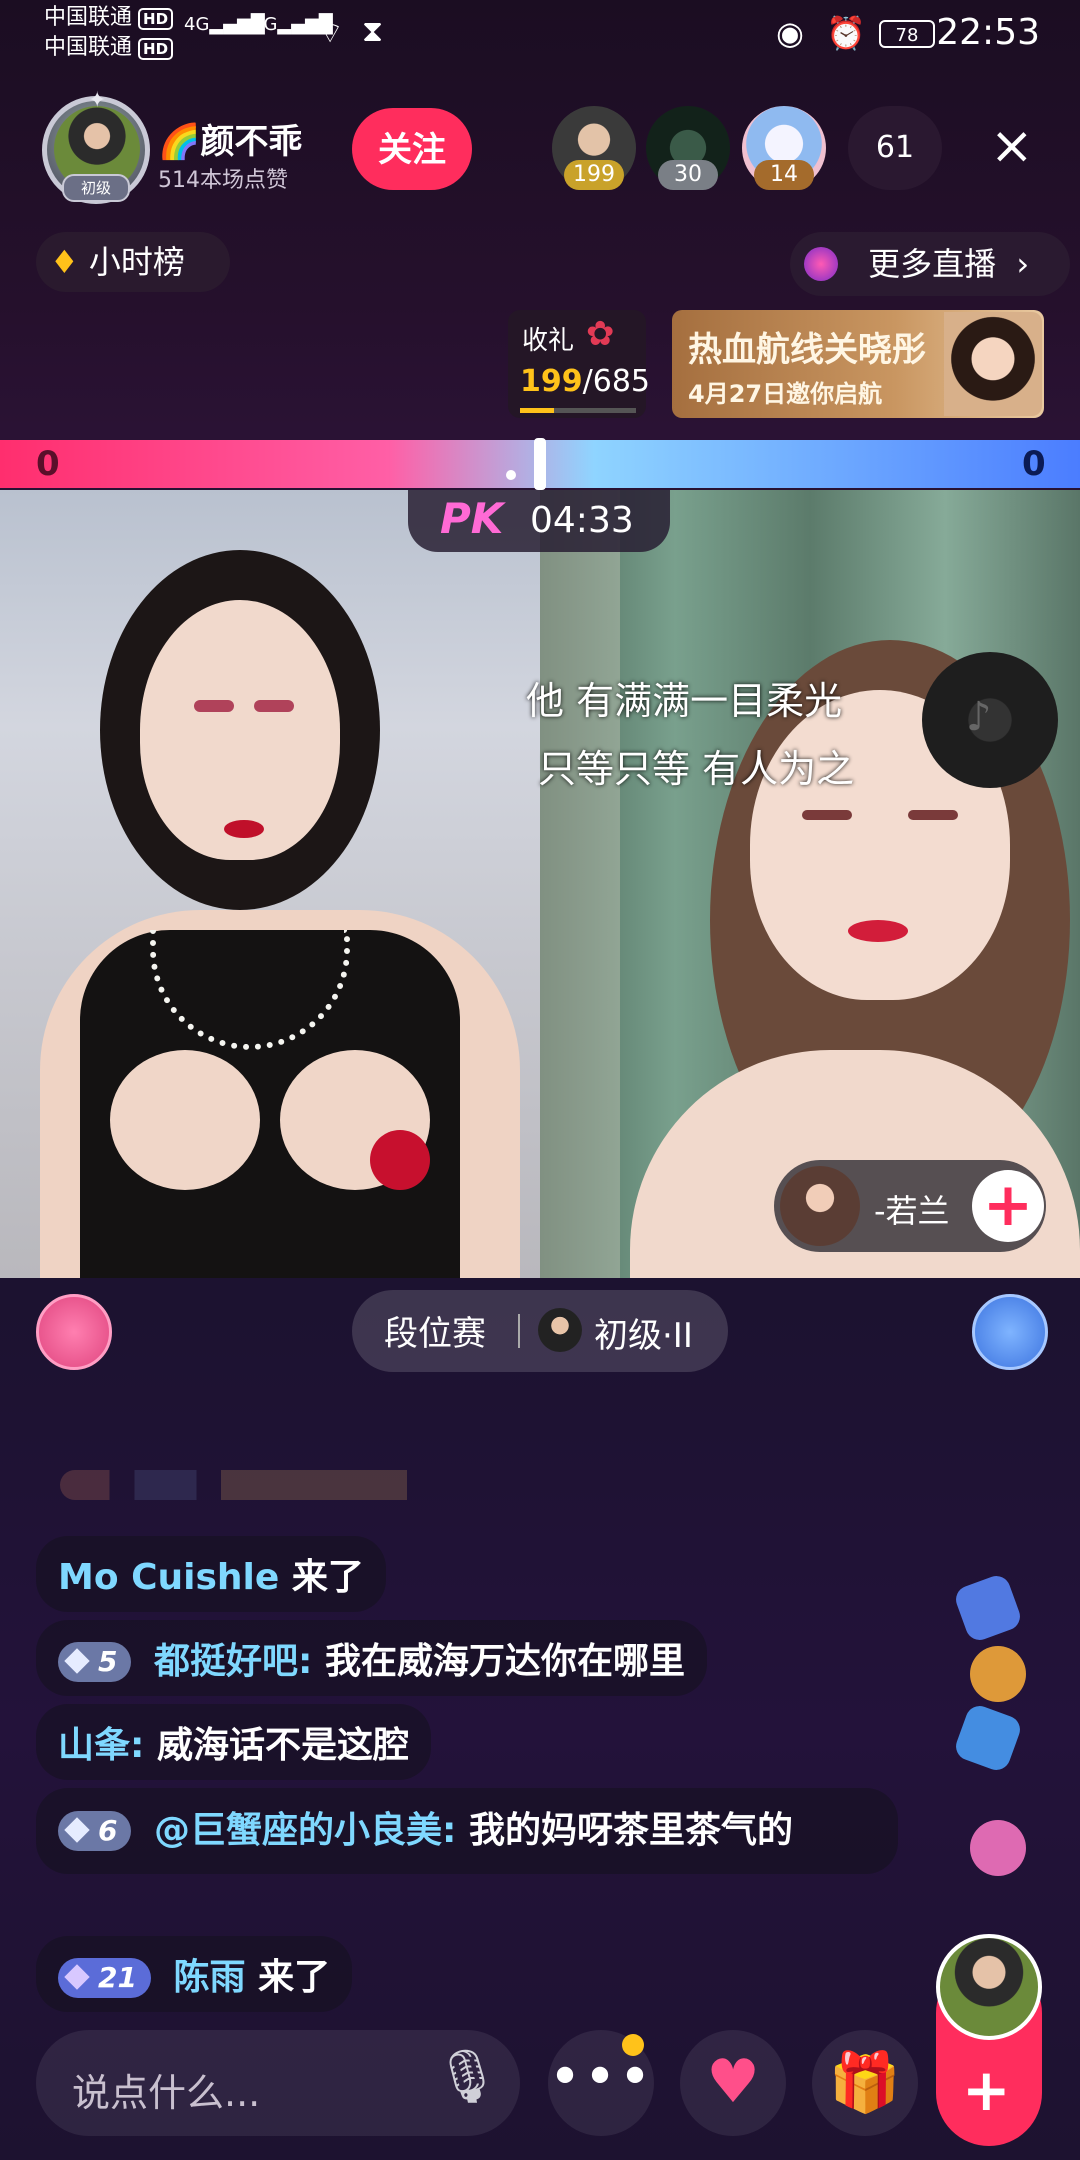  I want to click on clock: 22:53, so click(988, 32).